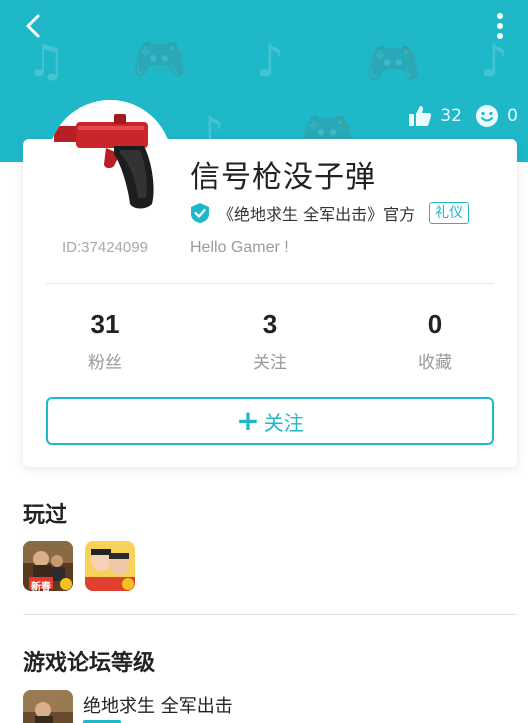  I want to click on verify-text: 《绝地求生 全军出击》官方, so click(317, 214).